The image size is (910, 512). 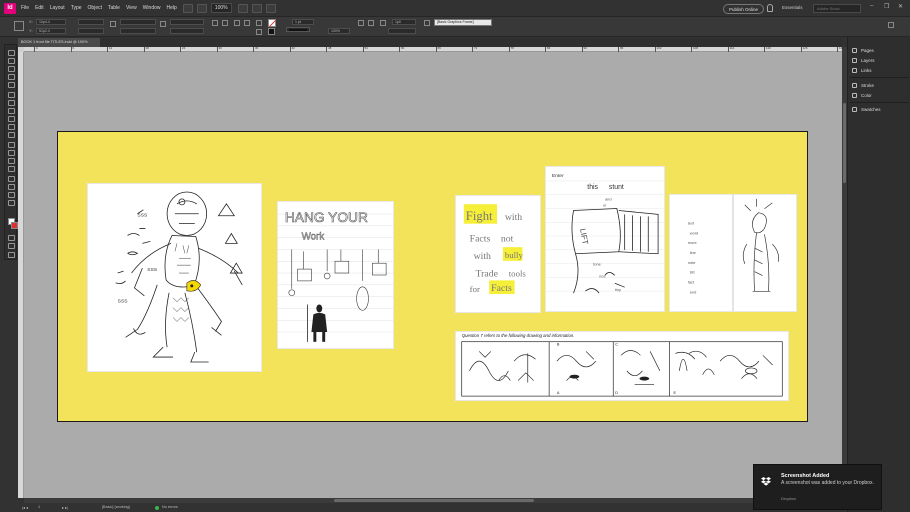 What do you see at coordinates (11, 135) in the screenshot?
I see `rectangle-tool-icon` at bounding box center [11, 135].